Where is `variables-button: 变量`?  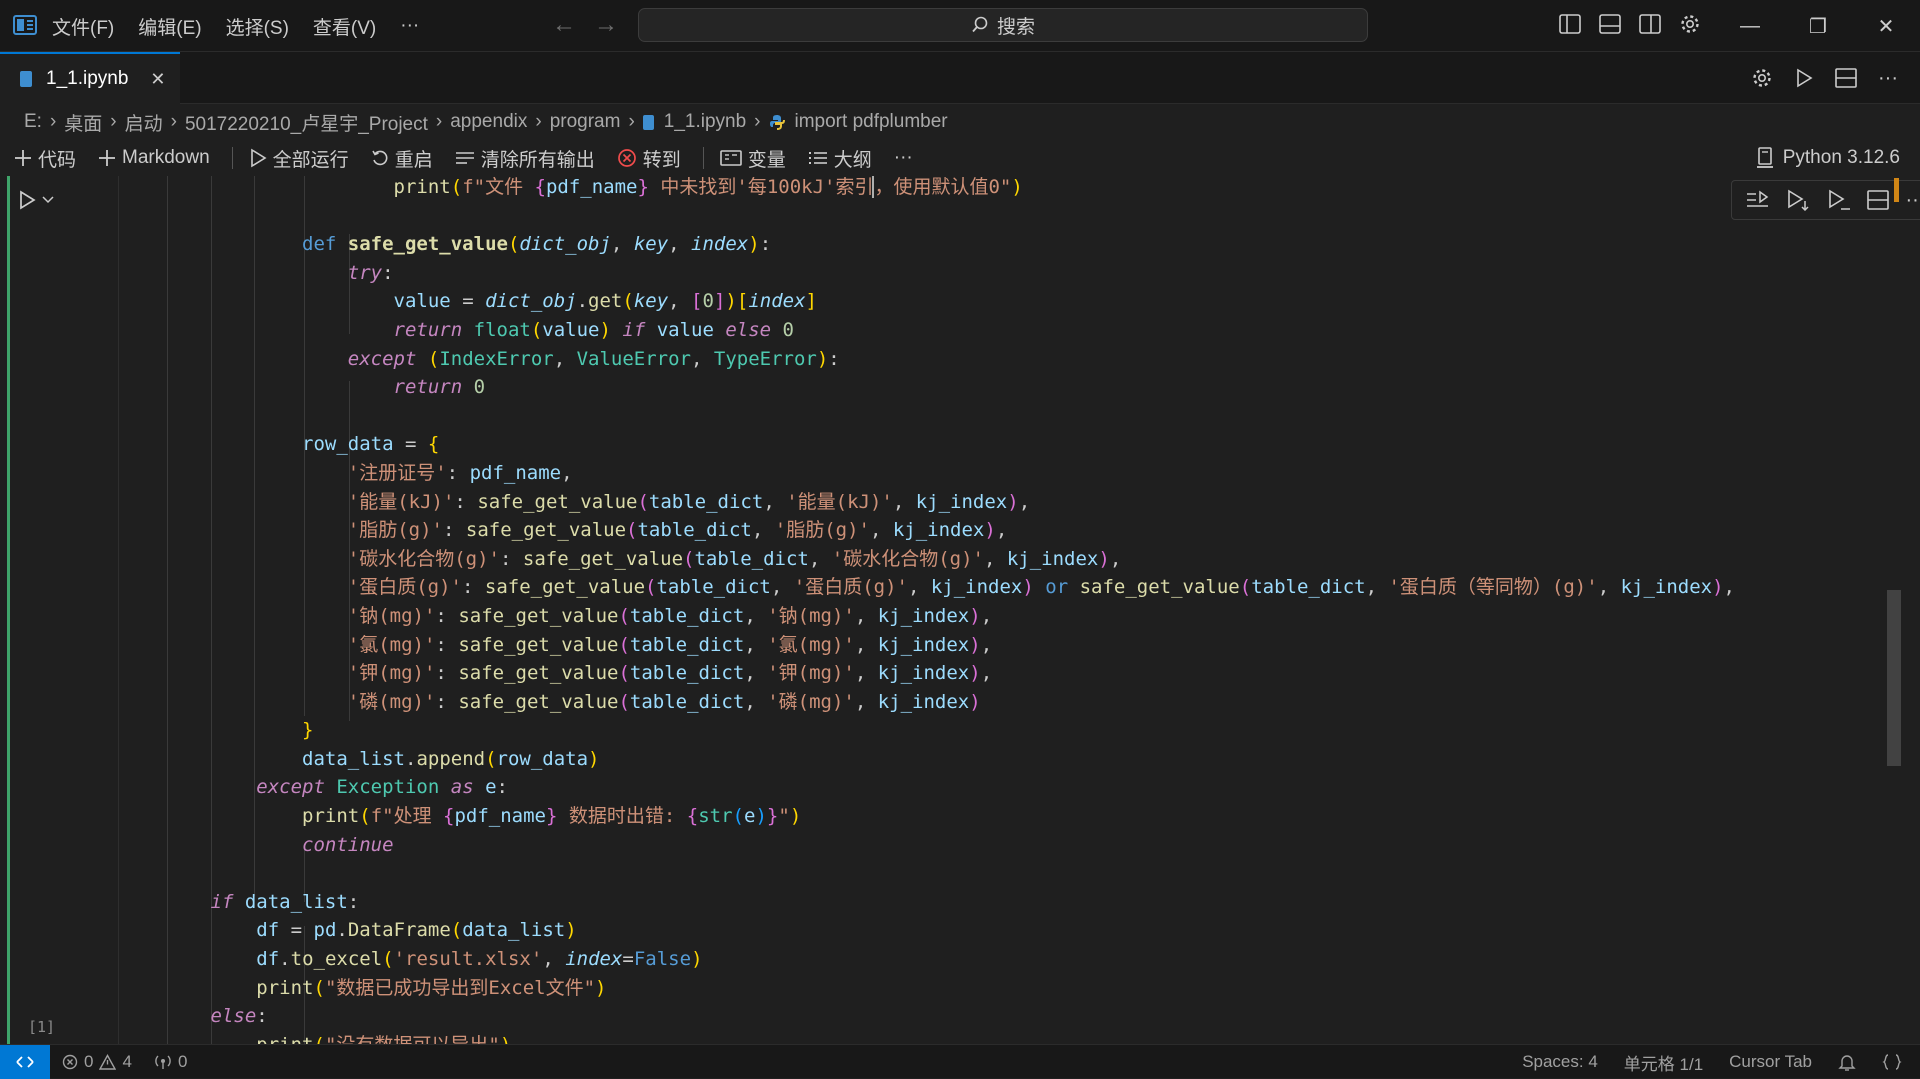
variables-button: 变量 is located at coordinates (752, 158).